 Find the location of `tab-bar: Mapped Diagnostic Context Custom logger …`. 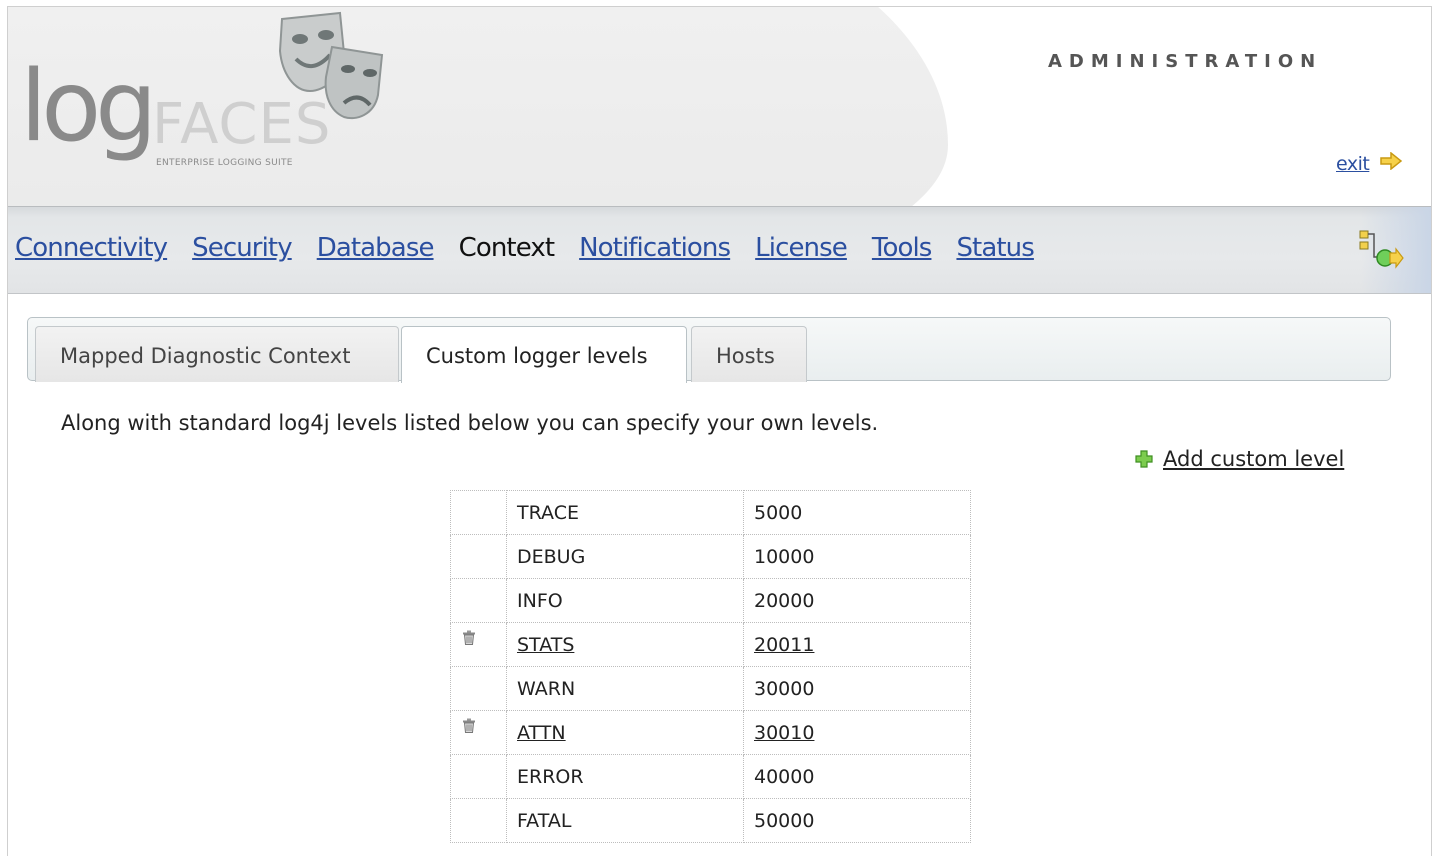

tab-bar: Mapped Diagnostic Context Custom logger … is located at coordinates (709, 350).